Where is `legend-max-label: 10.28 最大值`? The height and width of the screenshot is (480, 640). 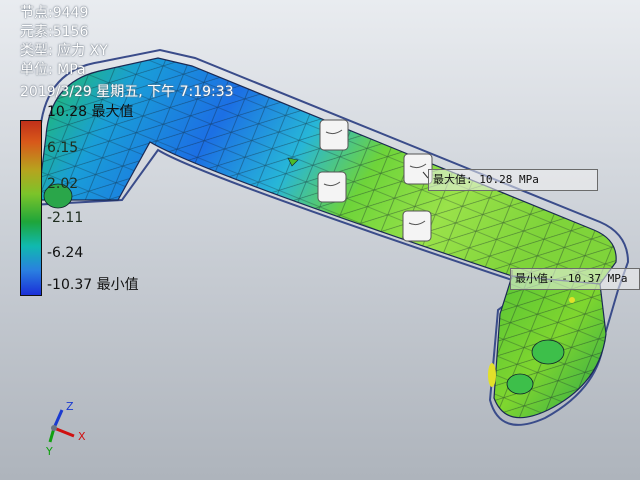 legend-max-label: 10.28 最大值 is located at coordinates (90, 112).